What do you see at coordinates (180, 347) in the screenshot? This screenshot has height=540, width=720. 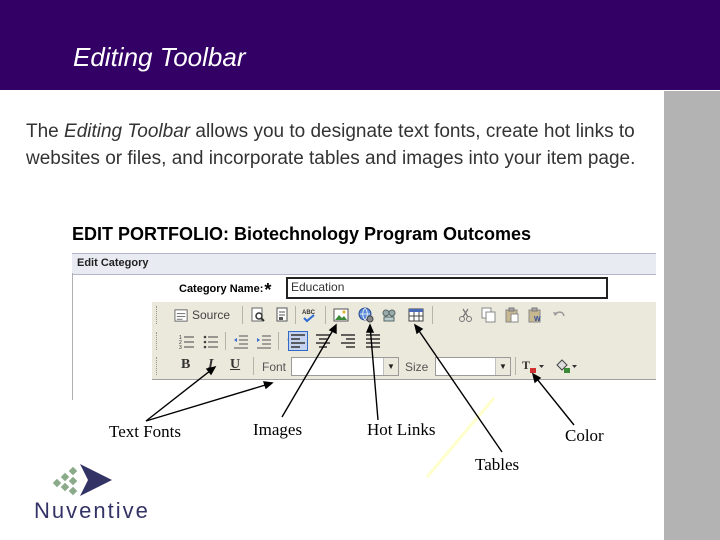 I see `svg-text: 3` at bounding box center [180, 347].